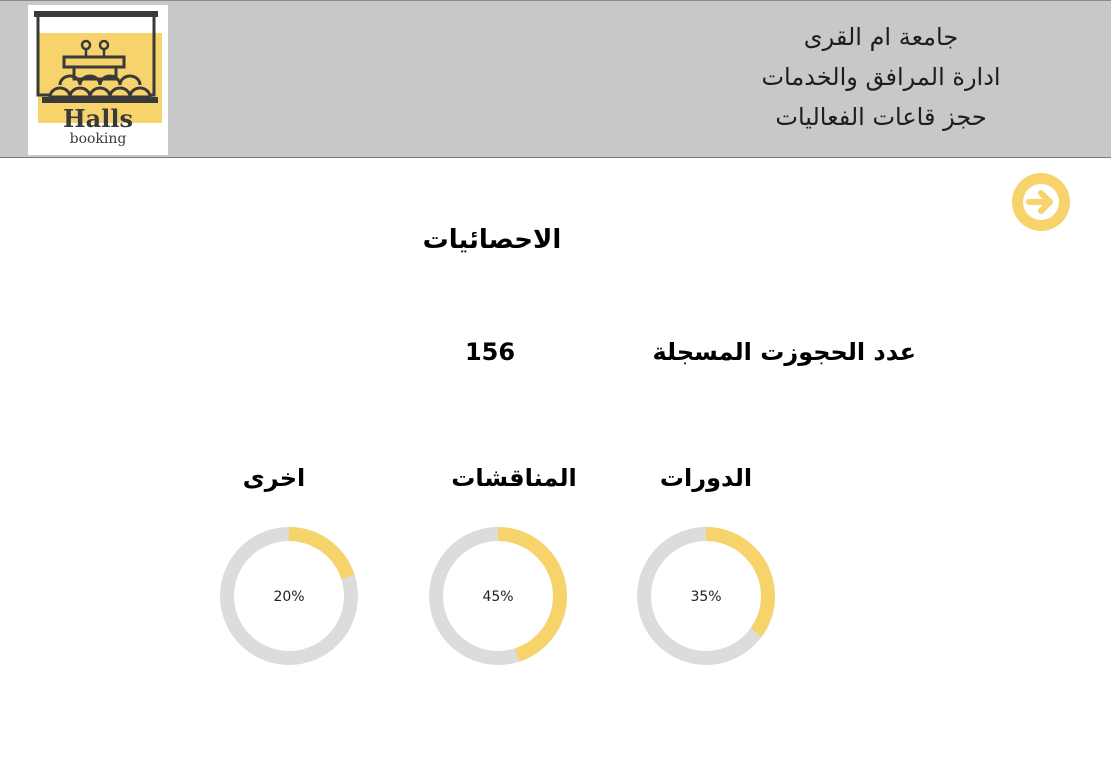 This screenshot has height=758, width=1111. I want to click on system-name: حجز قاعات الفعاليات, so click(881, 117).